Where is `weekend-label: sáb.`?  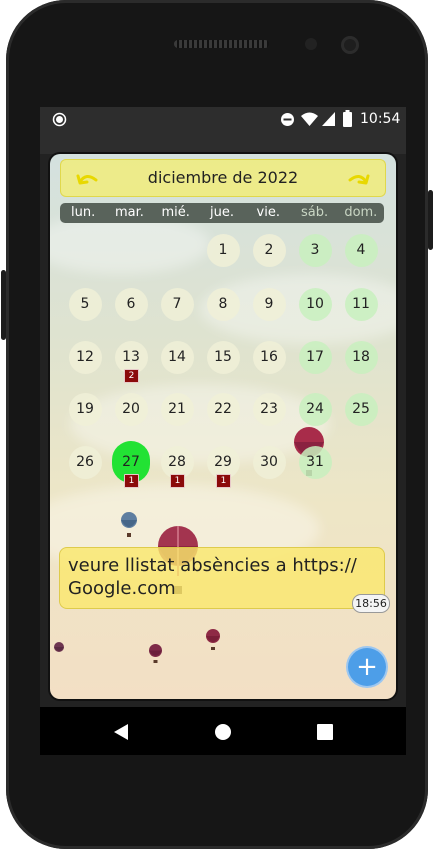 weekend-label: sáb. is located at coordinates (314, 212).